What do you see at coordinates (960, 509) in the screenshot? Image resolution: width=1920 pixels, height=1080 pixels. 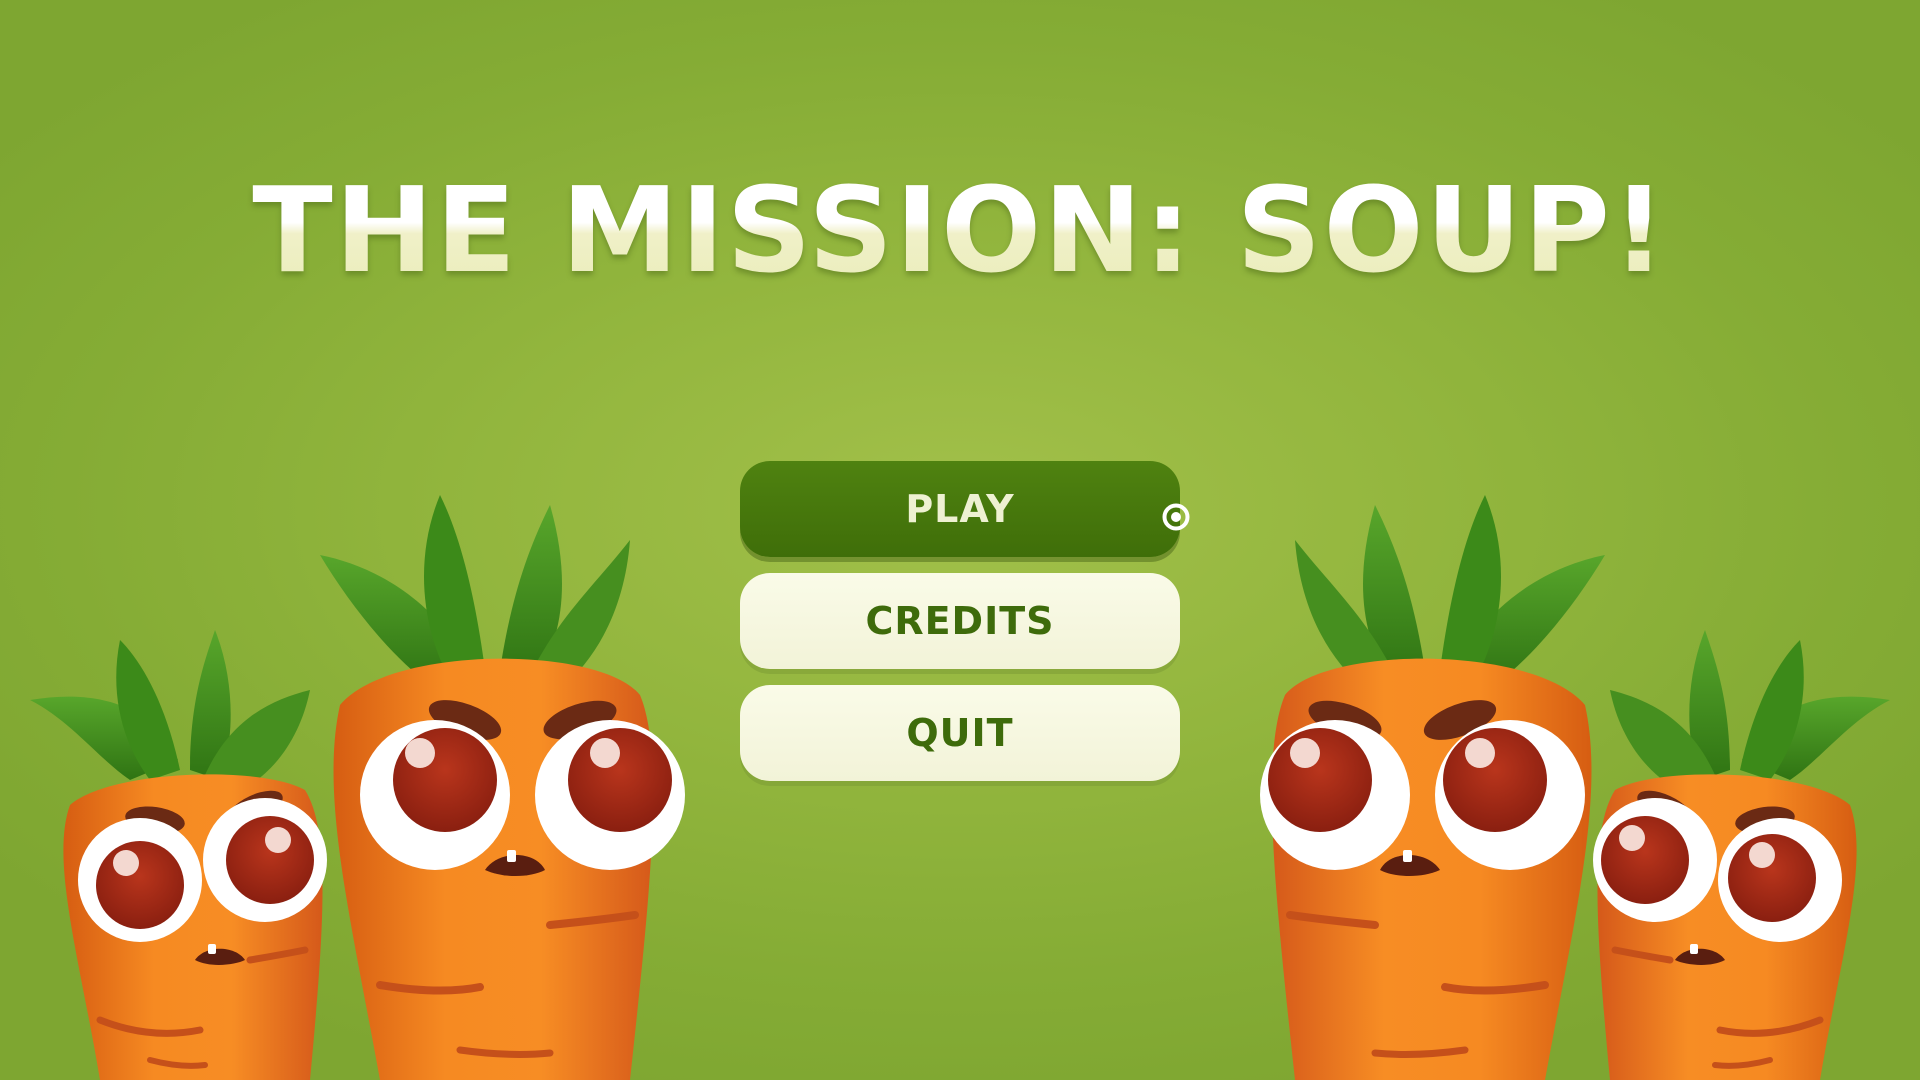 I see `play-button: PLAY` at bounding box center [960, 509].